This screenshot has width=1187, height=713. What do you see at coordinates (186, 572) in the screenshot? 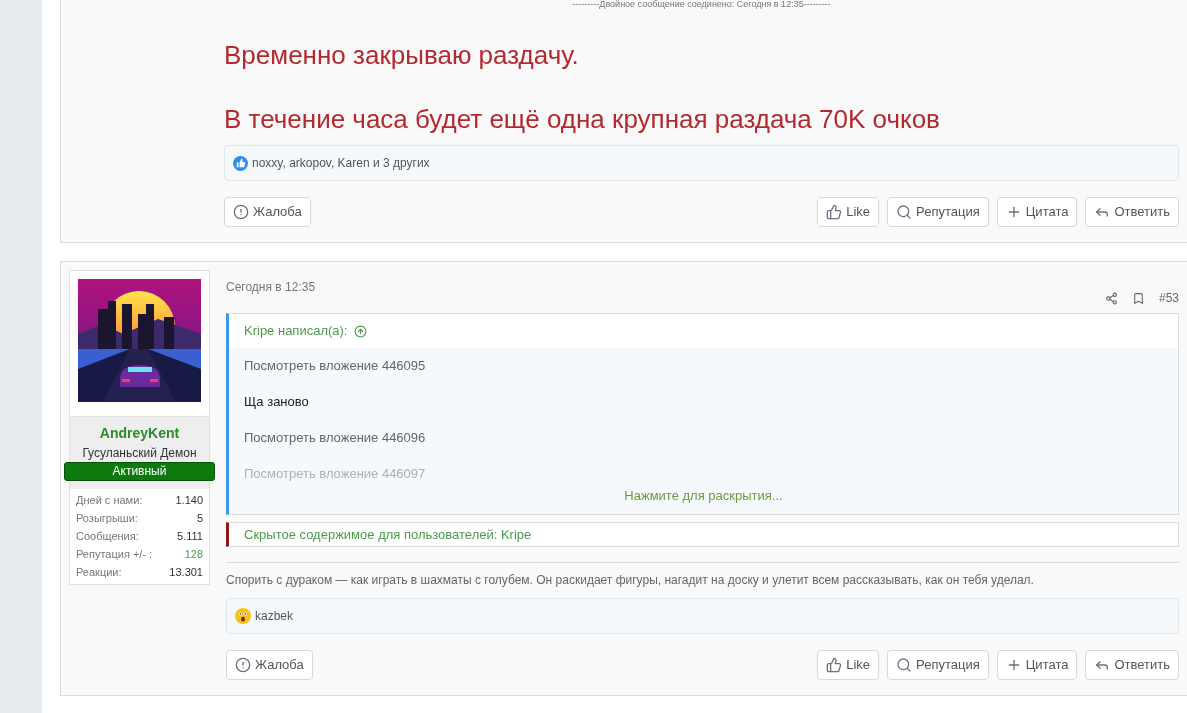
I see `stat-value: 13.301` at bounding box center [186, 572].